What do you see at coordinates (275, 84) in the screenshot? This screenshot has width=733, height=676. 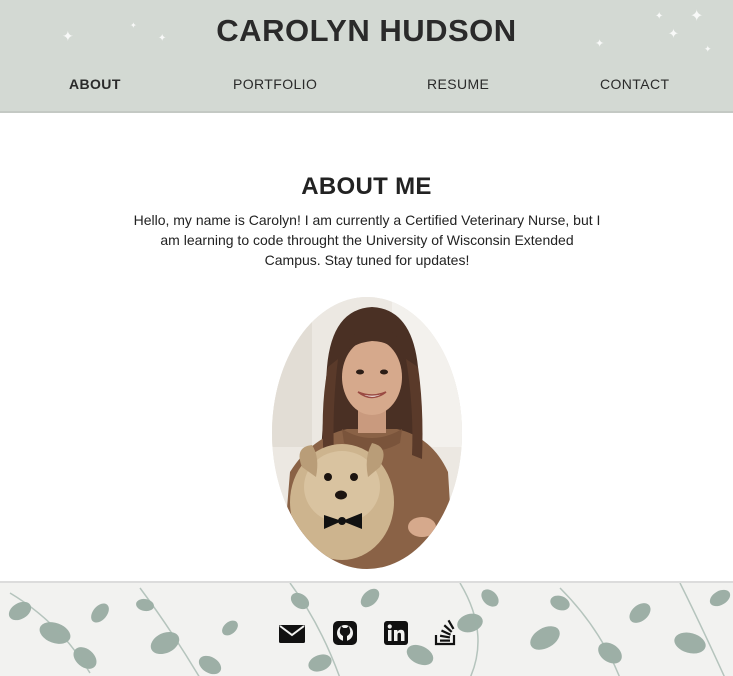 I see `nav-portfolio: PORTFOLIO` at bounding box center [275, 84].